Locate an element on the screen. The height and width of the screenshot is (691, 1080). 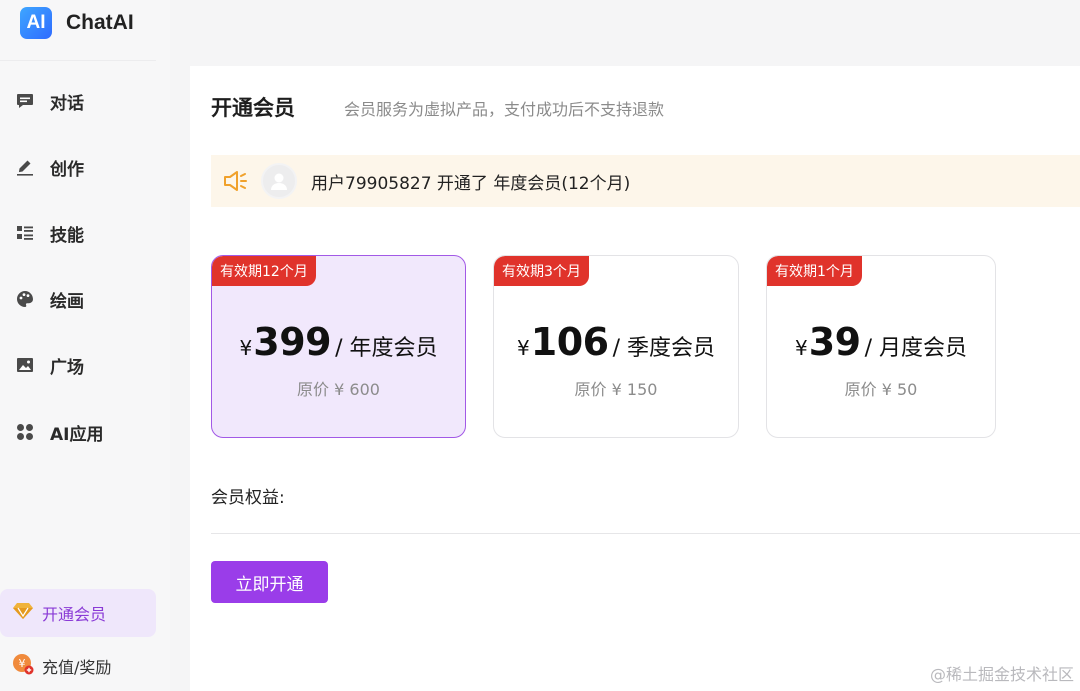
price-row: ¥ 399 / 年度会员 is located at coordinates (338, 342).